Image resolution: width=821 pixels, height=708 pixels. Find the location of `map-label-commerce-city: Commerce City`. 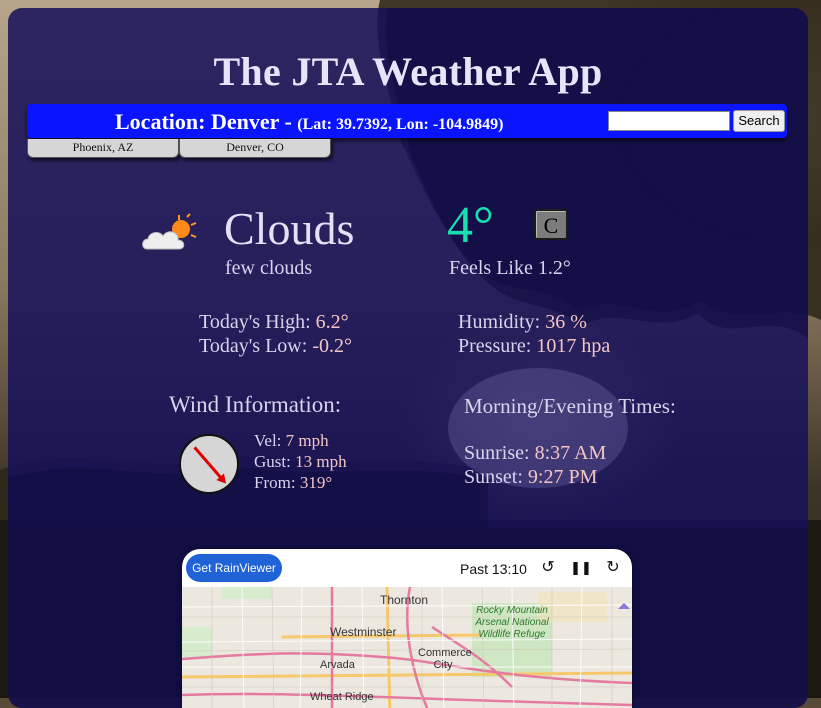

map-label-commerce-city: Commerce City is located at coordinates (445, 659).